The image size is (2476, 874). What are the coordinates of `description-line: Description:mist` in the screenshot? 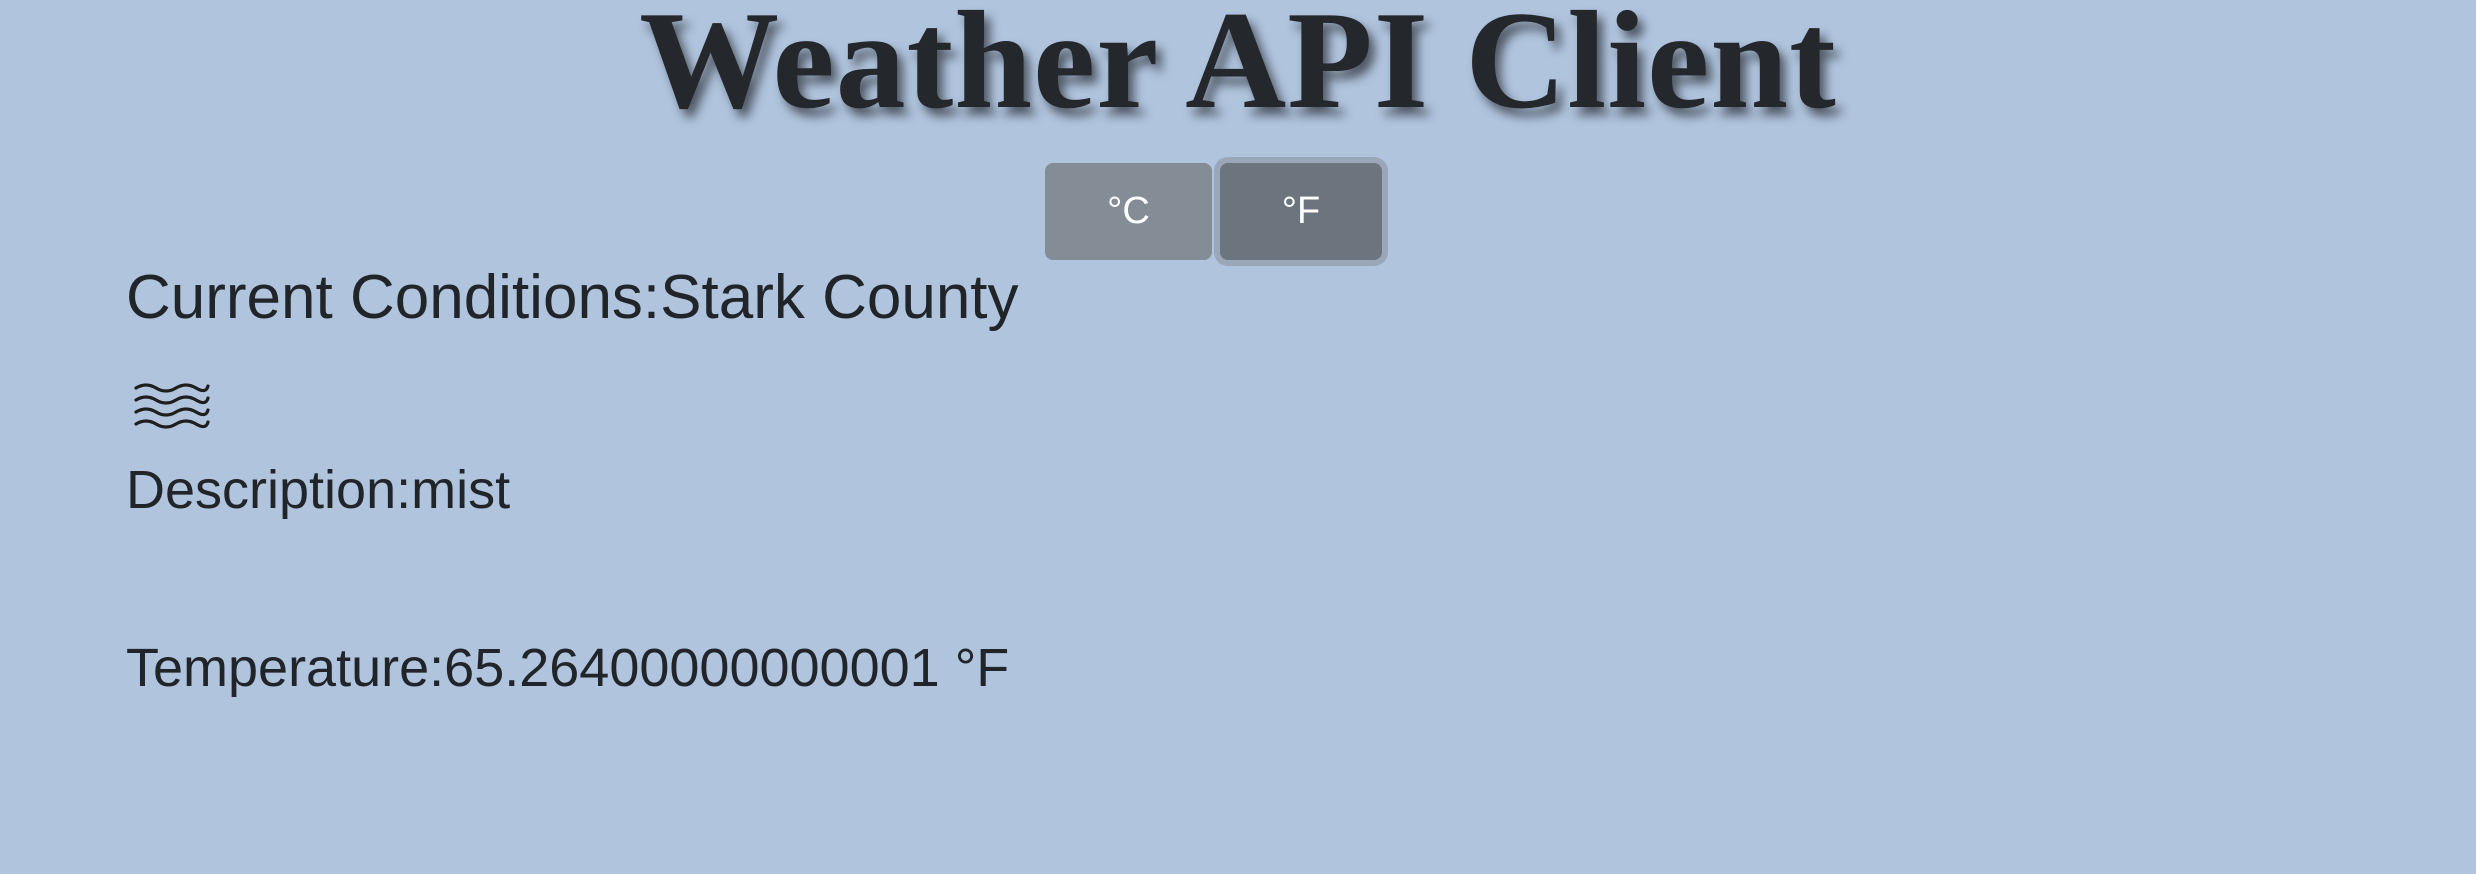 It's located at (318, 490).